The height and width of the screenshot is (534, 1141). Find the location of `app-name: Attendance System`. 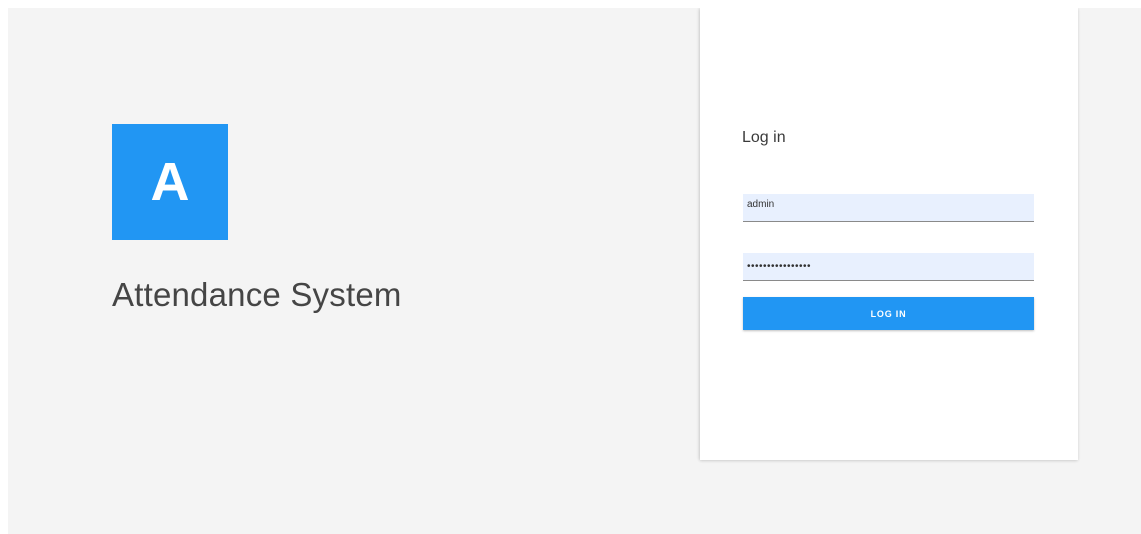

app-name: Attendance System is located at coordinates (257, 294).